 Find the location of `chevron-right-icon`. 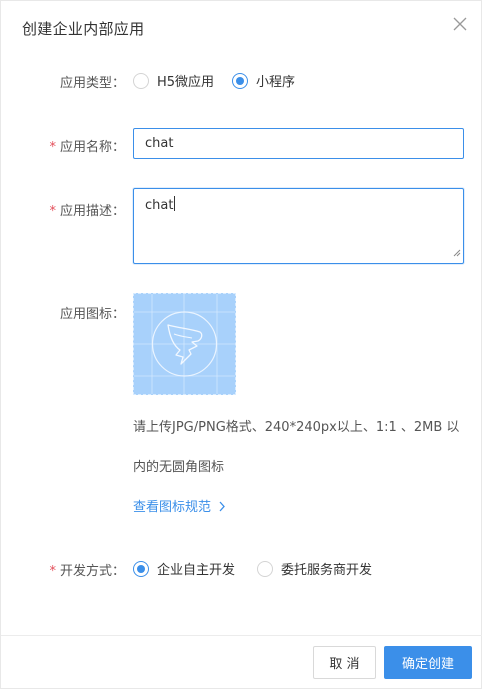

chevron-right-icon is located at coordinates (222, 506).